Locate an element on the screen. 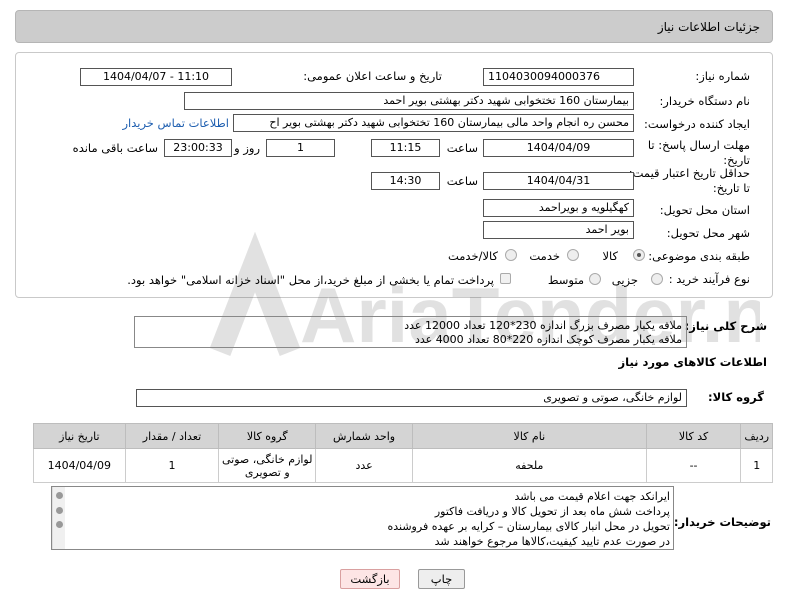 The width and height of the screenshot is (788, 606). creator-label: ایجاد کننده درخواست: is located at coordinates (697, 124).